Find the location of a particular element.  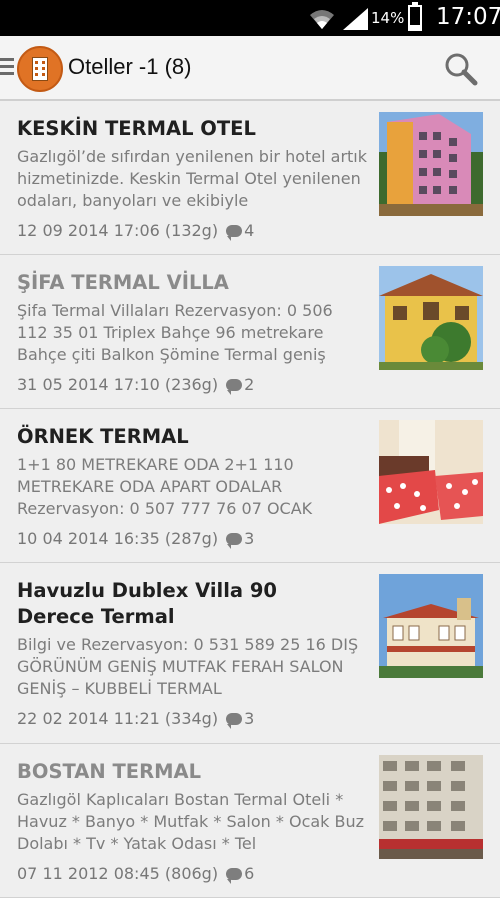

item-meta: 10 04 2014 16:35 (287g) 3 is located at coordinates (136, 539).